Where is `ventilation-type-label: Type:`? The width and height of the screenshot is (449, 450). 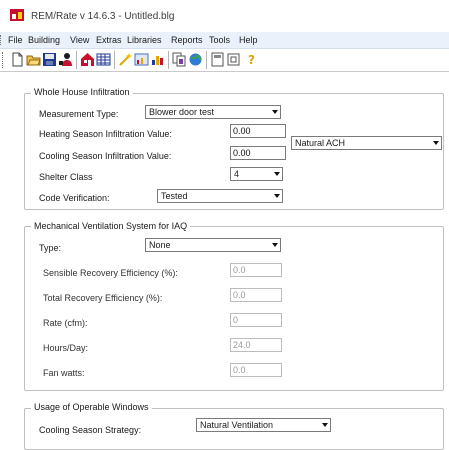 ventilation-type-label: Type: is located at coordinates (50, 248).